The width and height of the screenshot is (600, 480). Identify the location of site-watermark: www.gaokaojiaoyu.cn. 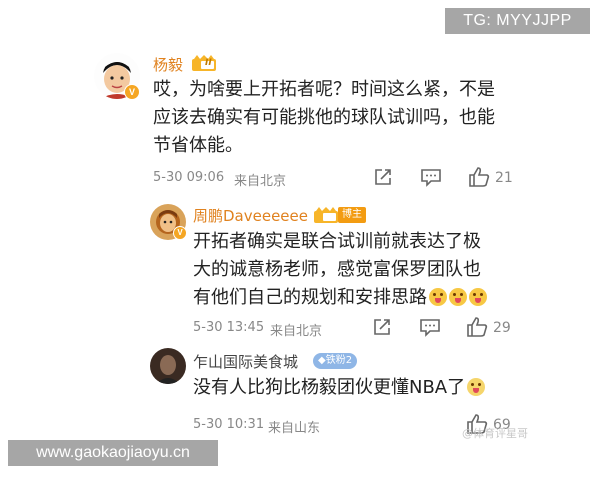
(113, 453).